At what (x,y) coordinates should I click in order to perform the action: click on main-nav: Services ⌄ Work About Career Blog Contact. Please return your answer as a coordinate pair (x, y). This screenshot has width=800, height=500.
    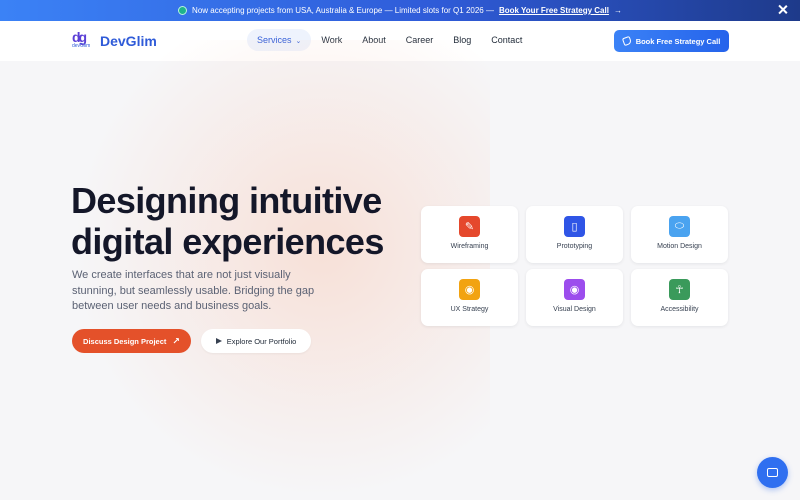
    Looking at the image, I should click on (389, 40).